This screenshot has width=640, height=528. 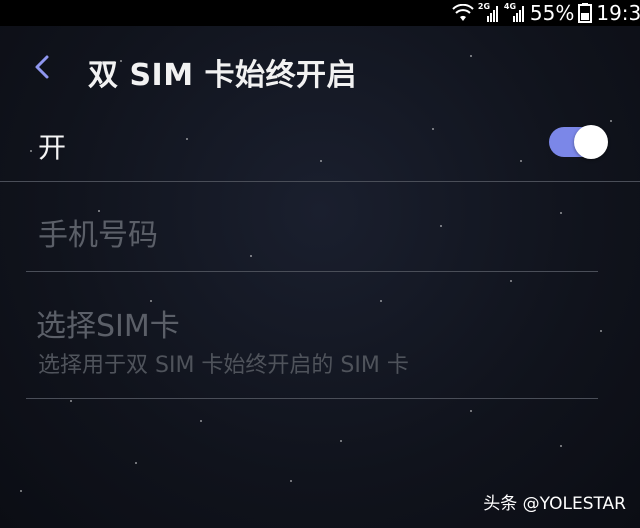 What do you see at coordinates (320, 13) in the screenshot?
I see `status-bar: 2G 4G 55% 19:39` at bounding box center [320, 13].